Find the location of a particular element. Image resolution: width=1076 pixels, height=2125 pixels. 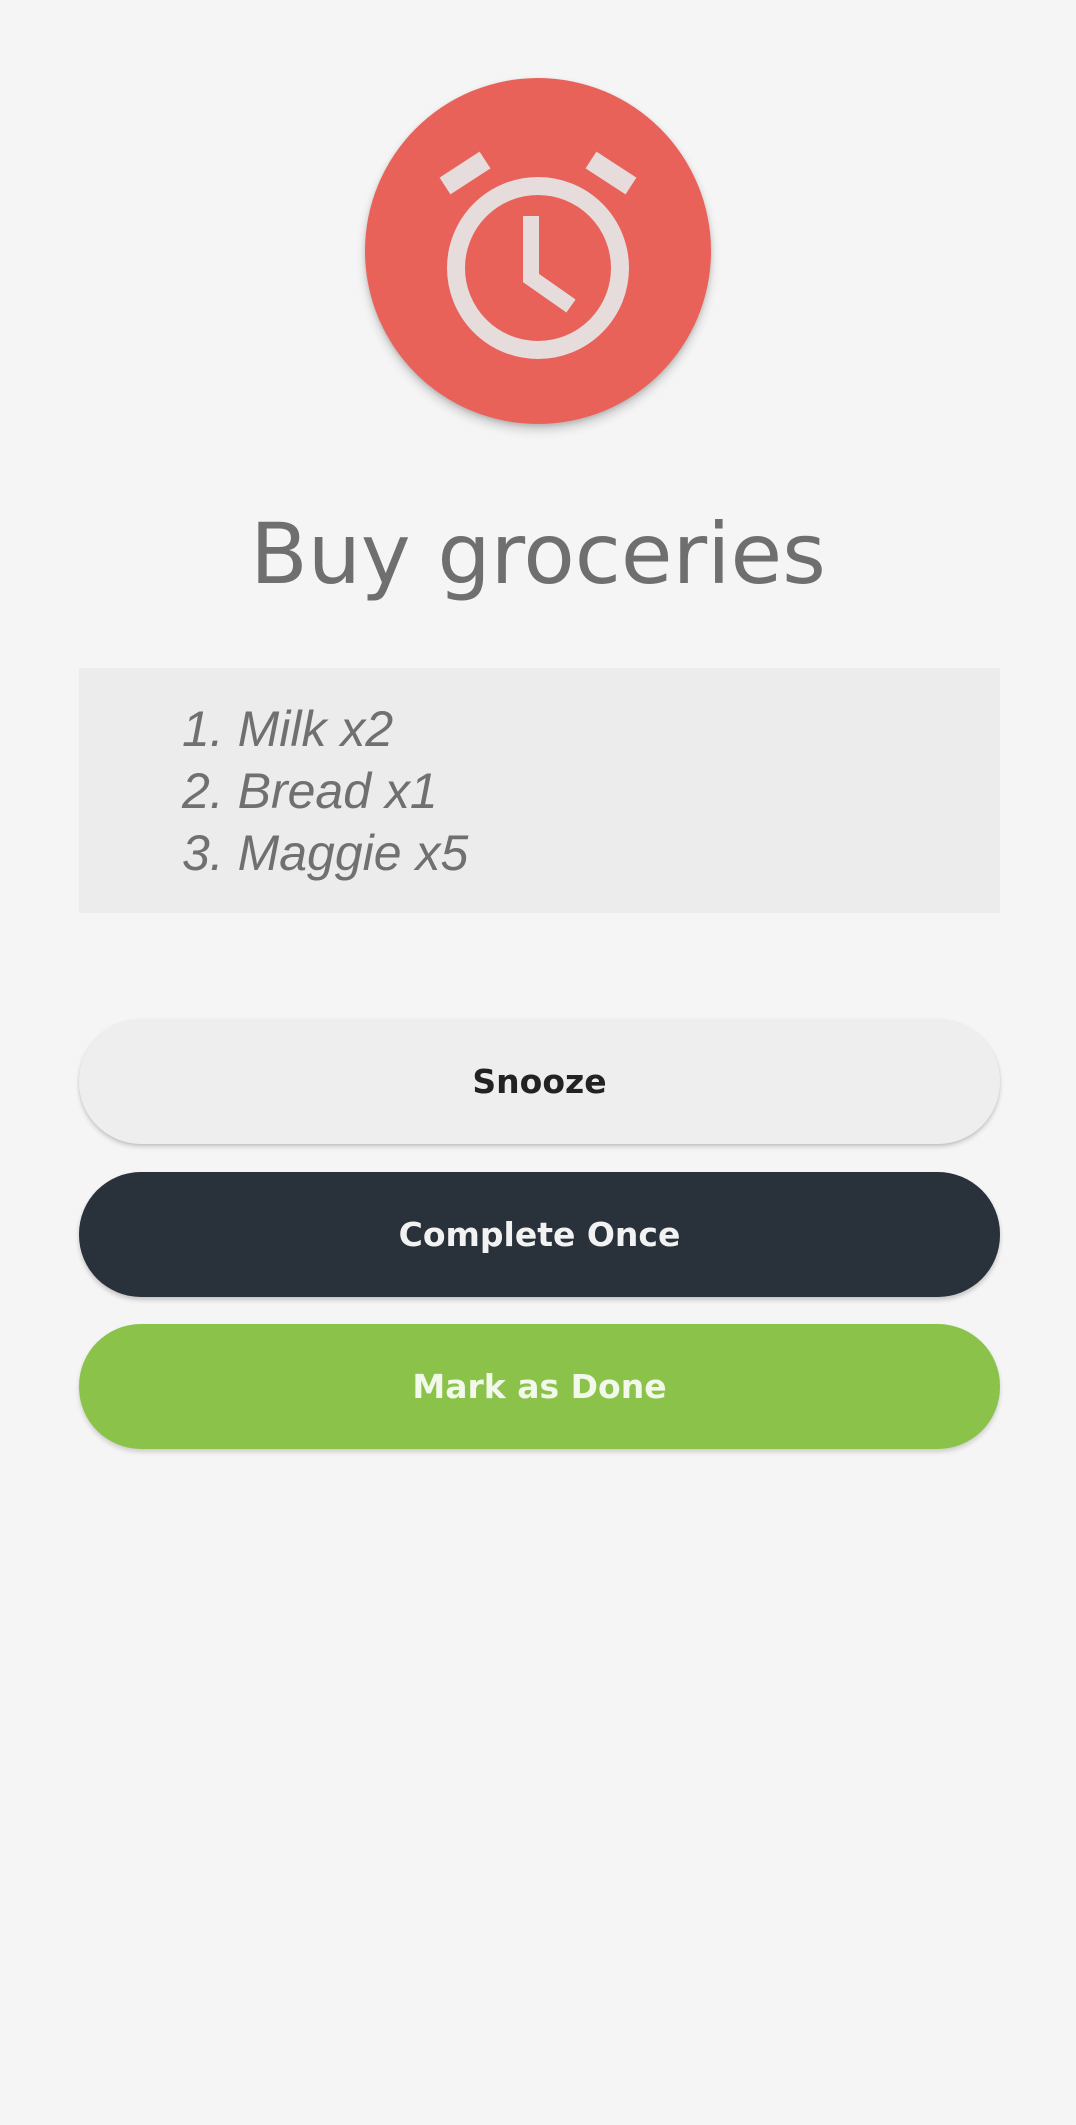

complete-once-button-label: Complete Once is located at coordinates (539, 1234).